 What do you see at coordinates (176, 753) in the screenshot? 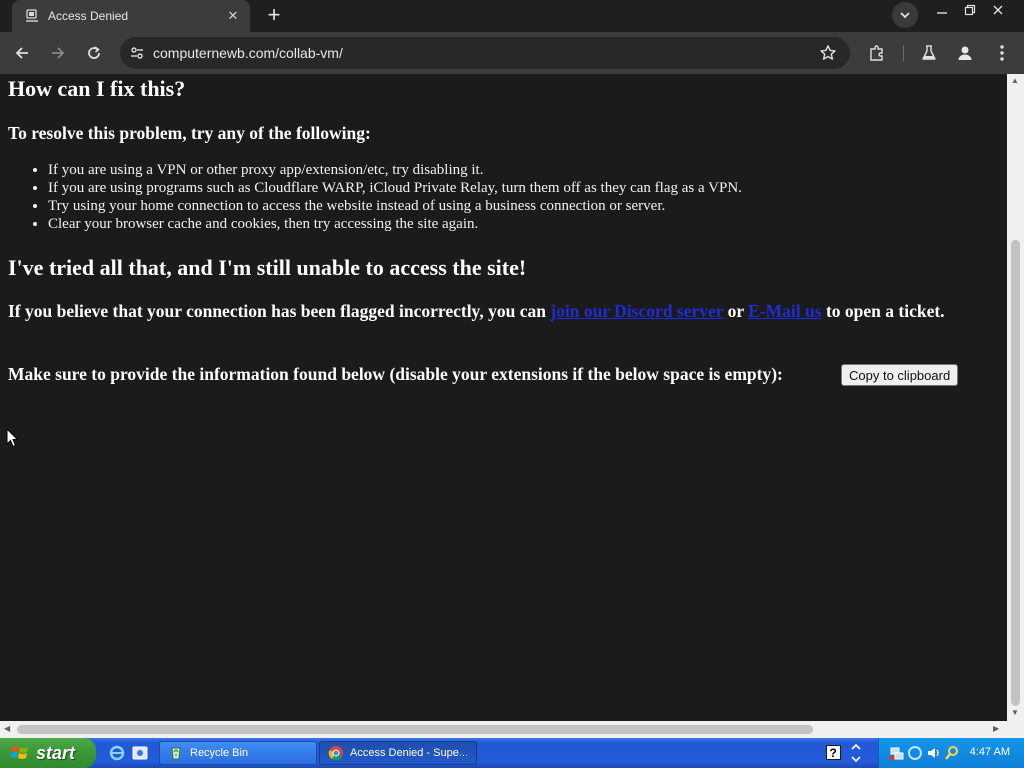
I see `recycle-bin-icon` at bounding box center [176, 753].